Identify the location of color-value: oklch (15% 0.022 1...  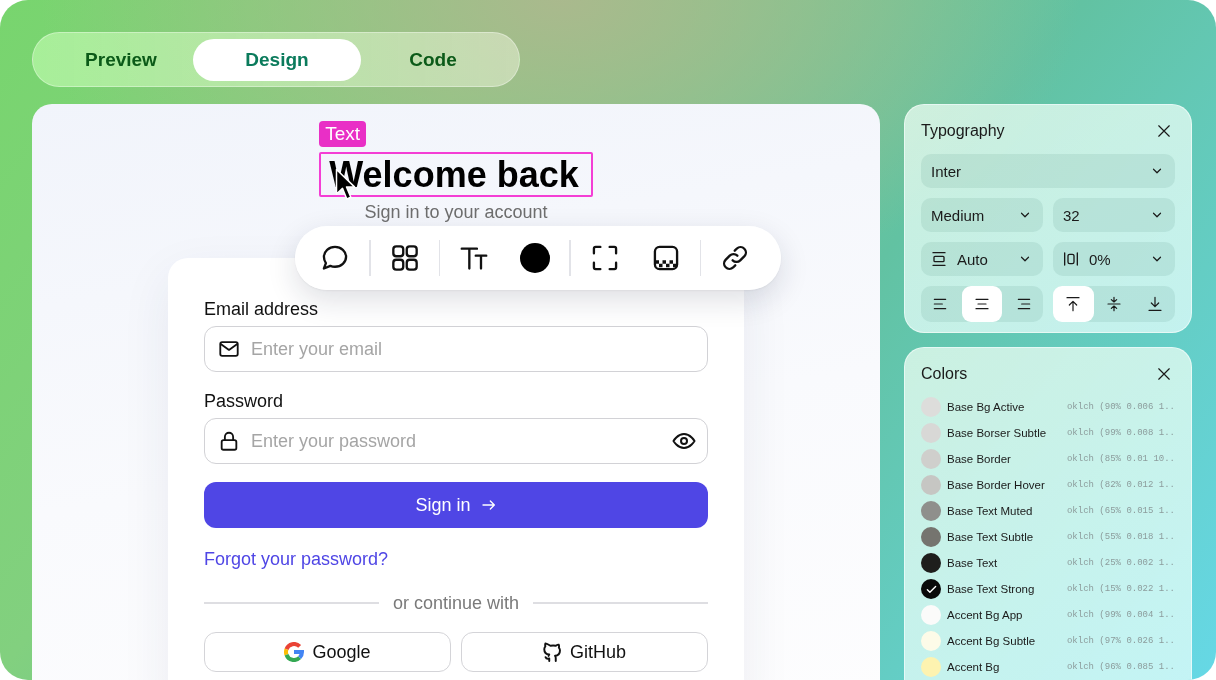
(1120, 589).